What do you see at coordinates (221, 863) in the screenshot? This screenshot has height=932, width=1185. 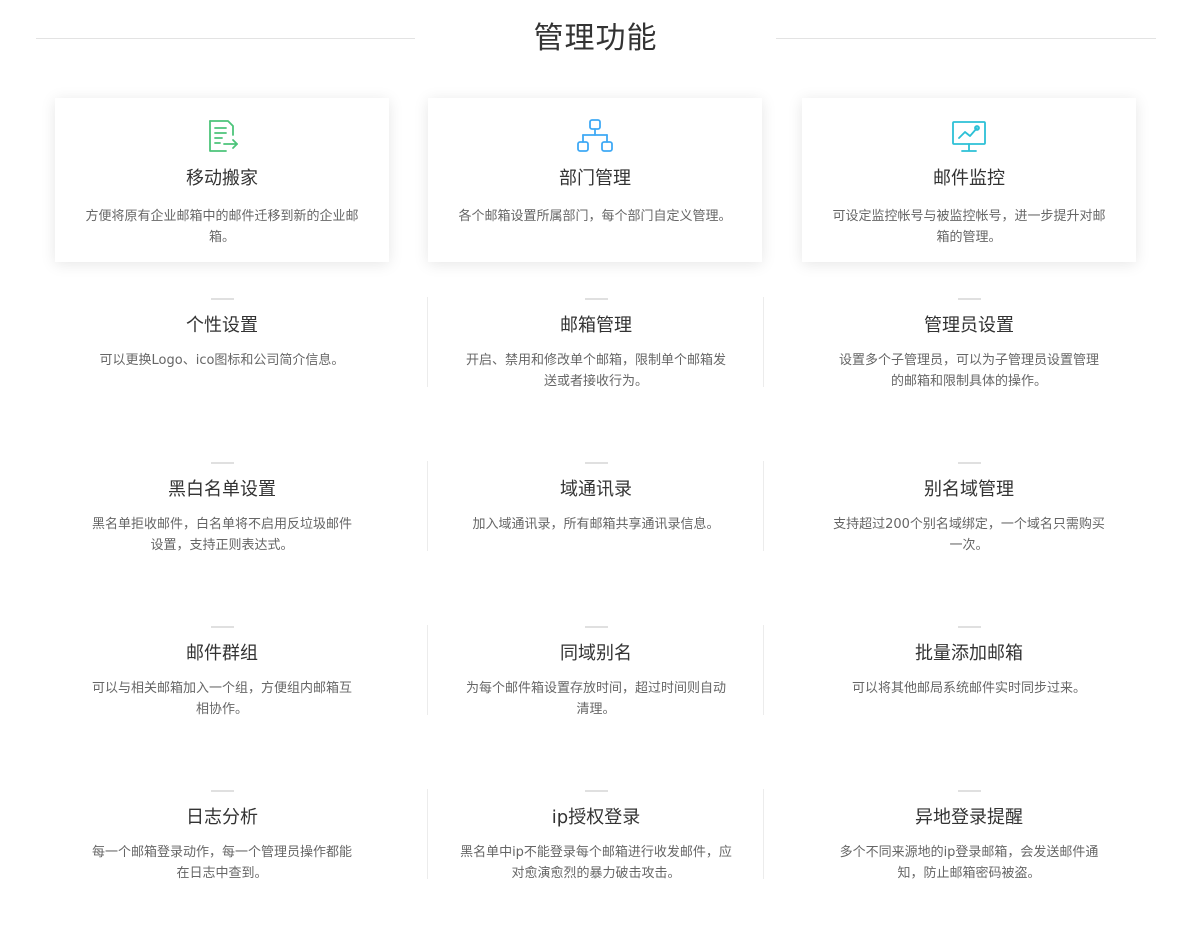 I see `item-description: 每一个邮箱登录动作，每一个管理员操作都能在日志中查到。` at bounding box center [221, 863].